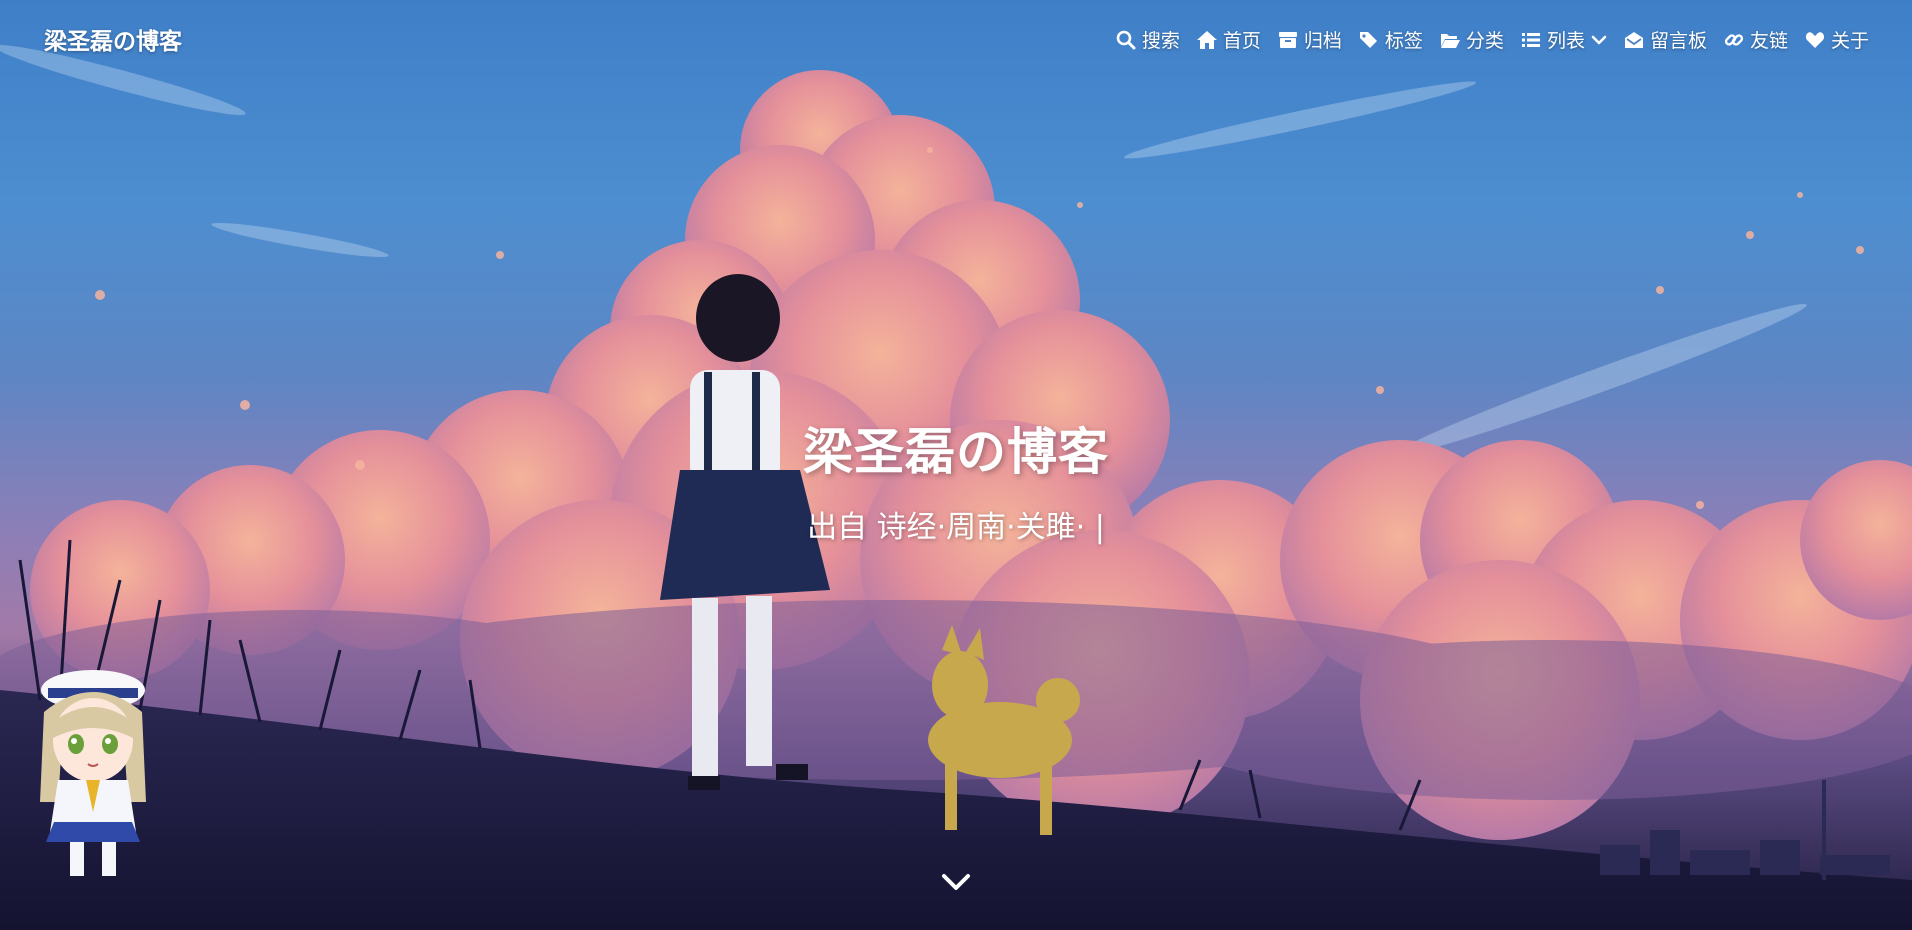 Image resolution: width=1912 pixels, height=930 pixels. What do you see at coordinates (956, 452) in the screenshot?
I see `page-title: 梁圣磊の博客` at bounding box center [956, 452].